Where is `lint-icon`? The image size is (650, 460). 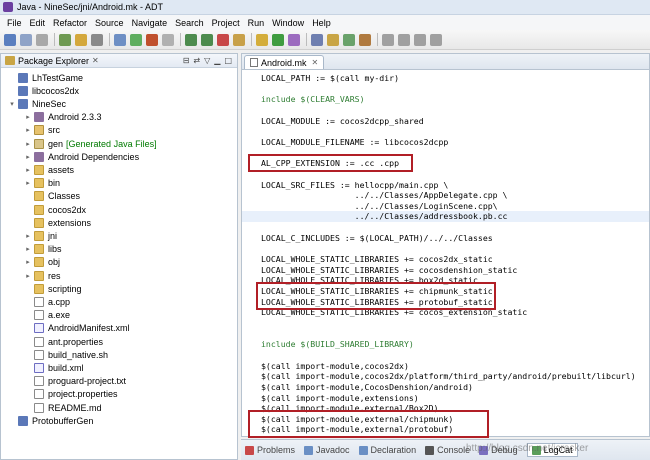 lint-icon is located at coordinates (97, 39).